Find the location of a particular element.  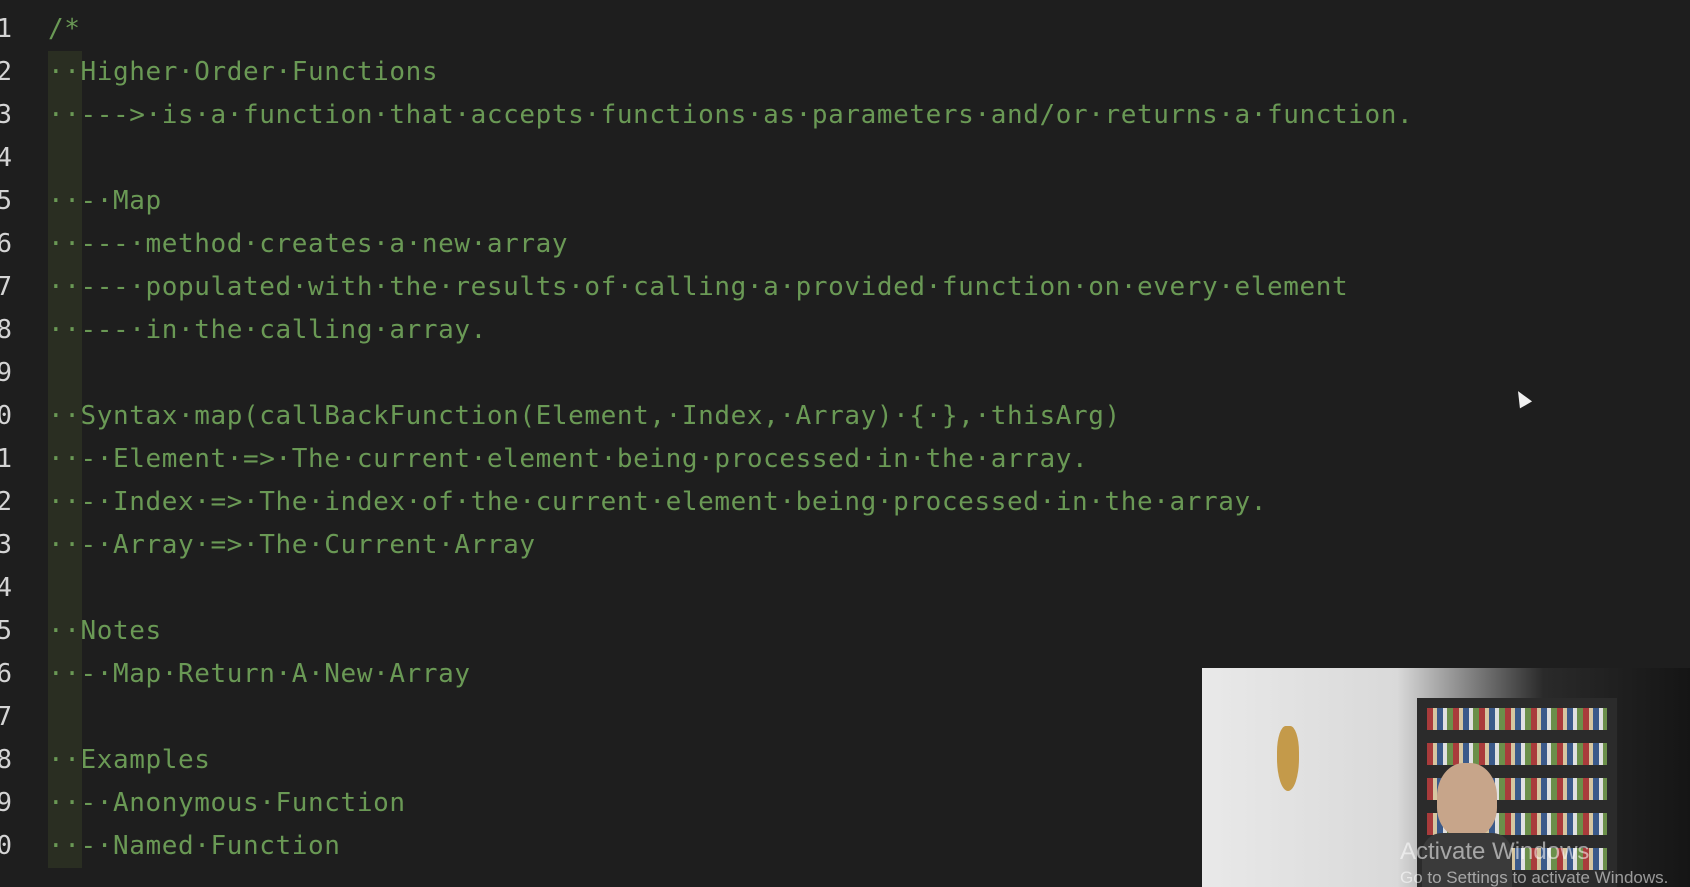

line-text: ··-·Array·=>·The·Current·Array is located at coordinates (292, 545).